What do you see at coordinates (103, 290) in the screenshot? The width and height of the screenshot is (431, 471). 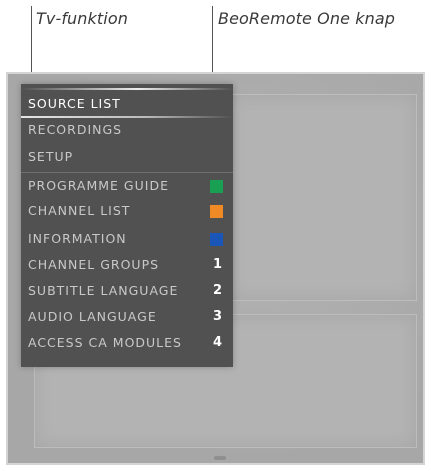 I see `menu-item-label: SUBTITLE LANGUAGE` at bounding box center [103, 290].